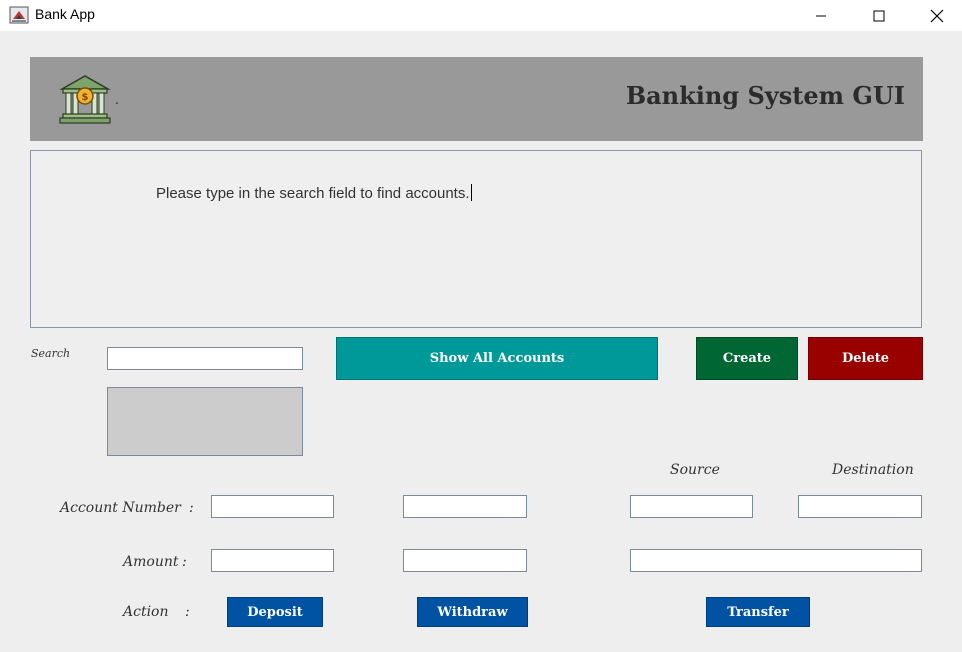 This screenshot has width=962, height=652. I want to click on close-icon, so click(937, 15).